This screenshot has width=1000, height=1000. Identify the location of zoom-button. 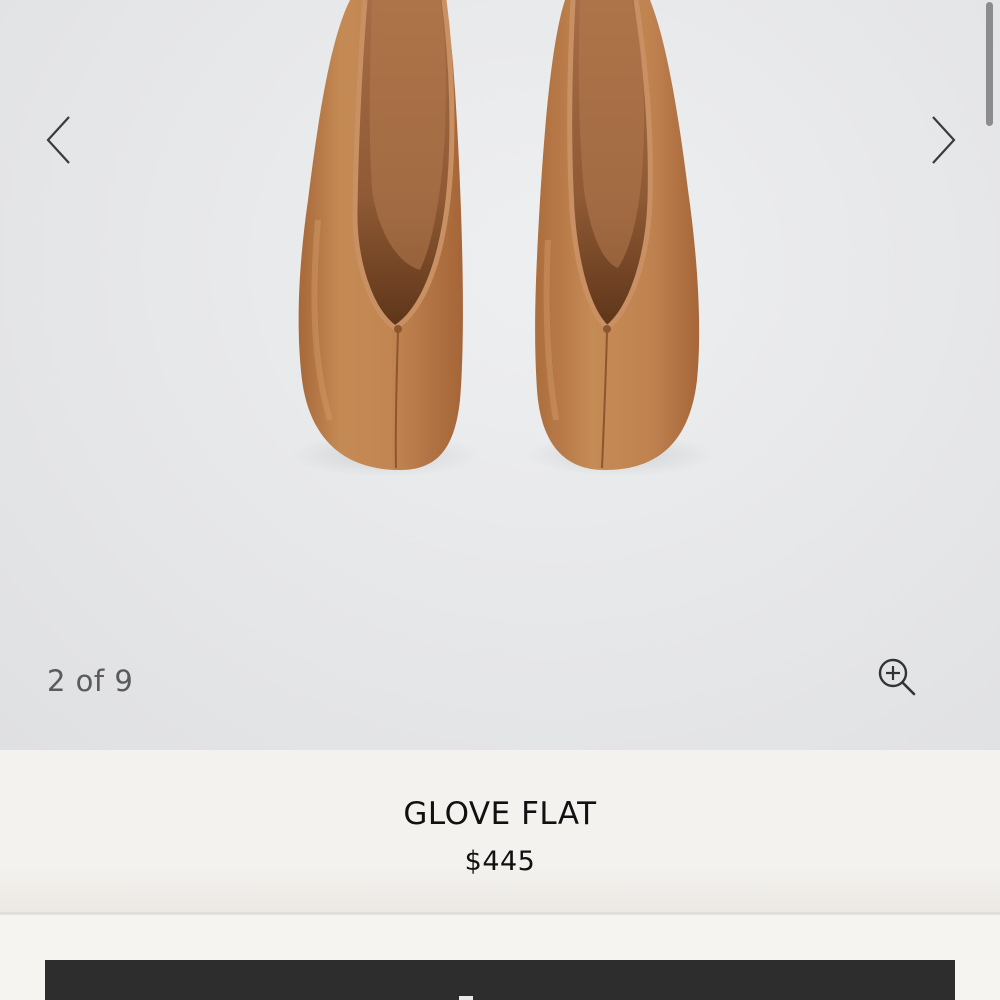
(897, 677).